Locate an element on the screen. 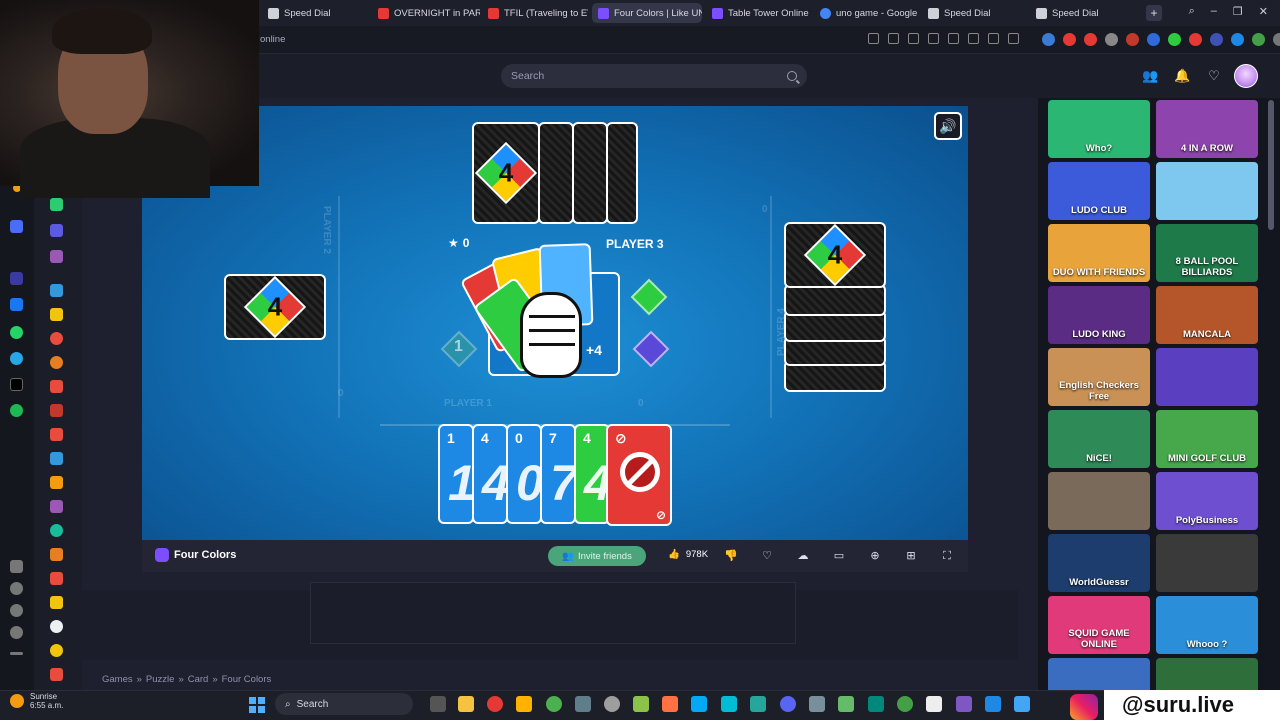 The height and width of the screenshot is (720, 1280). hand-card: 44 is located at coordinates (490, 474).